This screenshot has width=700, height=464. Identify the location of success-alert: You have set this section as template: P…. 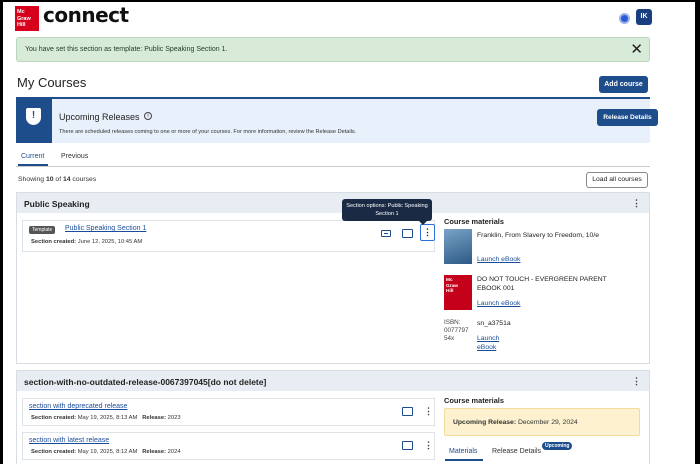
(333, 49).